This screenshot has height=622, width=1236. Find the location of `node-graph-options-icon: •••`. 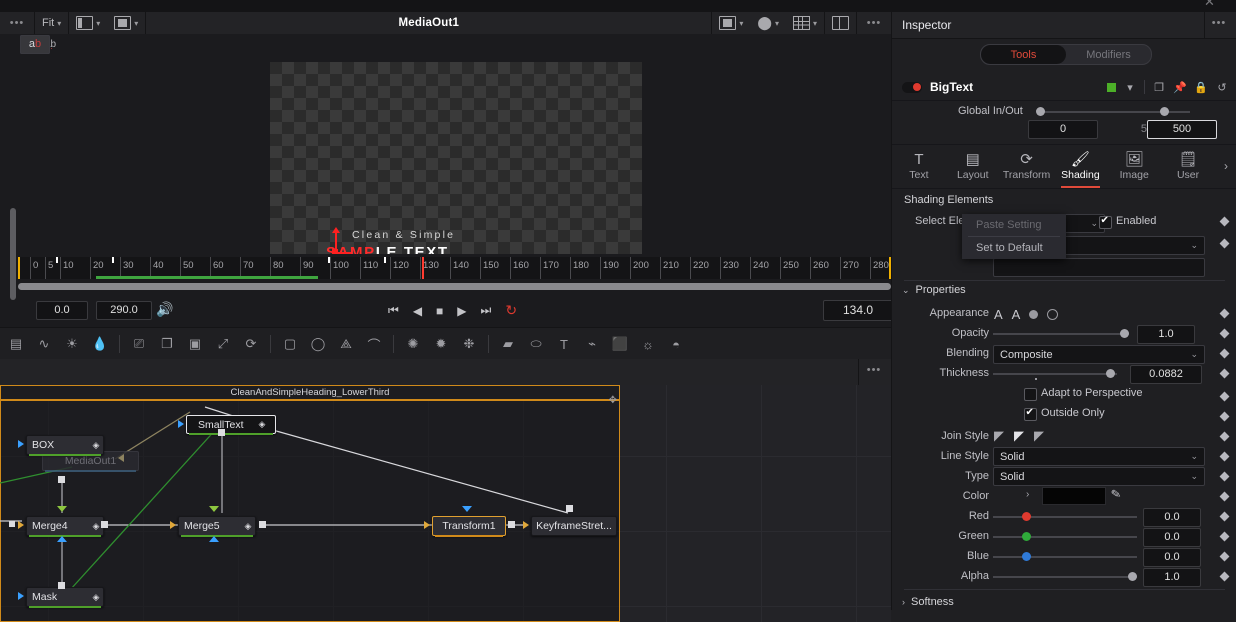

node-graph-options-icon: ••• is located at coordinates (874, 370).